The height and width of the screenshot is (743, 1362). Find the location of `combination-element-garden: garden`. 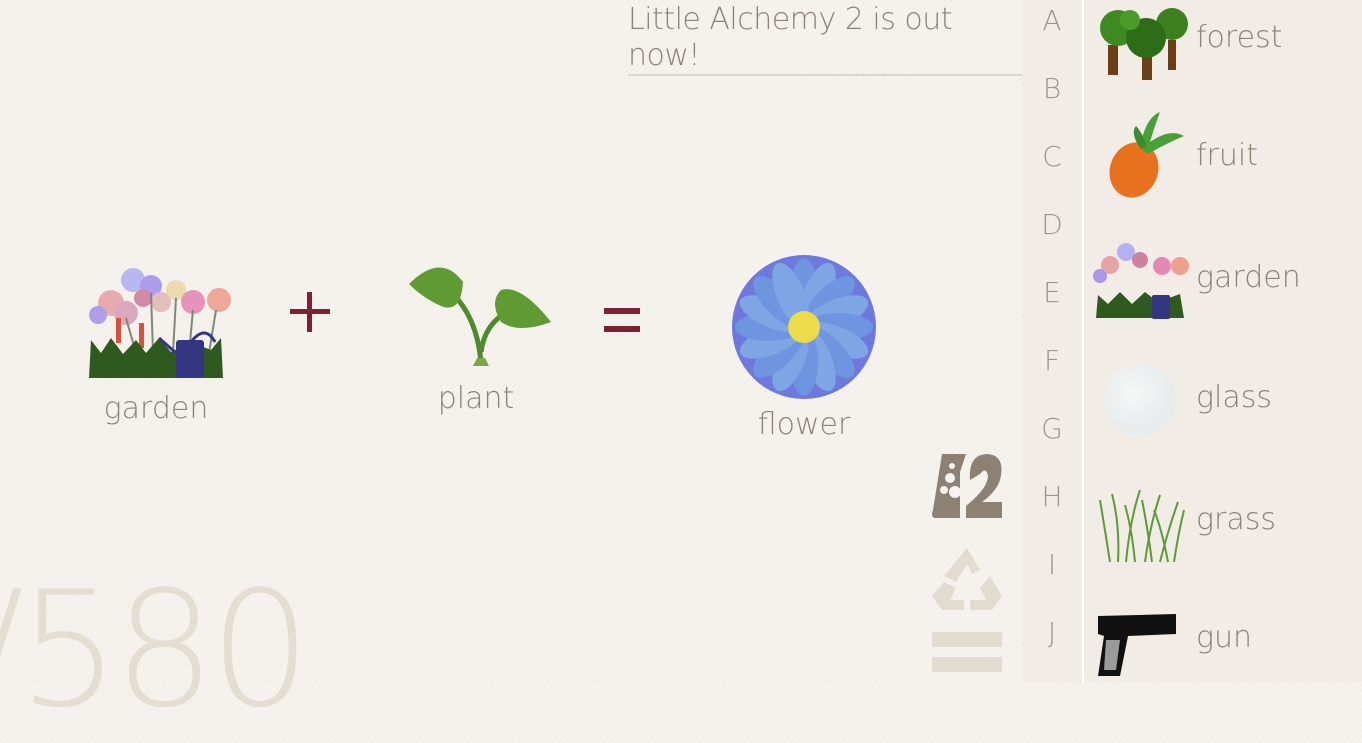

combination-element-garden: garden is located at coordinates (156, 342).